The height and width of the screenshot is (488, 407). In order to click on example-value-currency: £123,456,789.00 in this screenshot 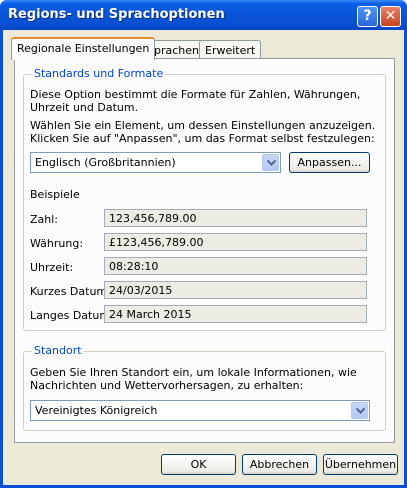, I will do `click(235, 242)`.